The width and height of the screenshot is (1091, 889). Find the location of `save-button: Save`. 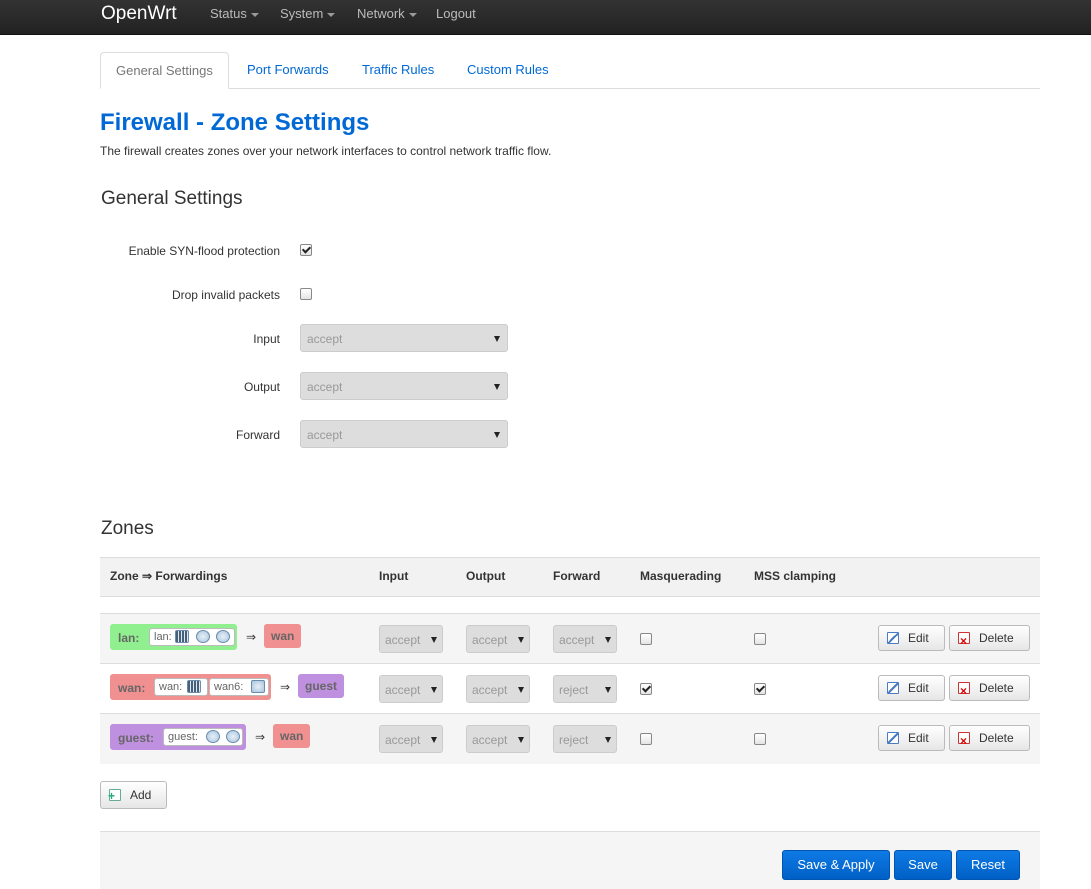

save-button: Save is located at coordinates (923, 865).